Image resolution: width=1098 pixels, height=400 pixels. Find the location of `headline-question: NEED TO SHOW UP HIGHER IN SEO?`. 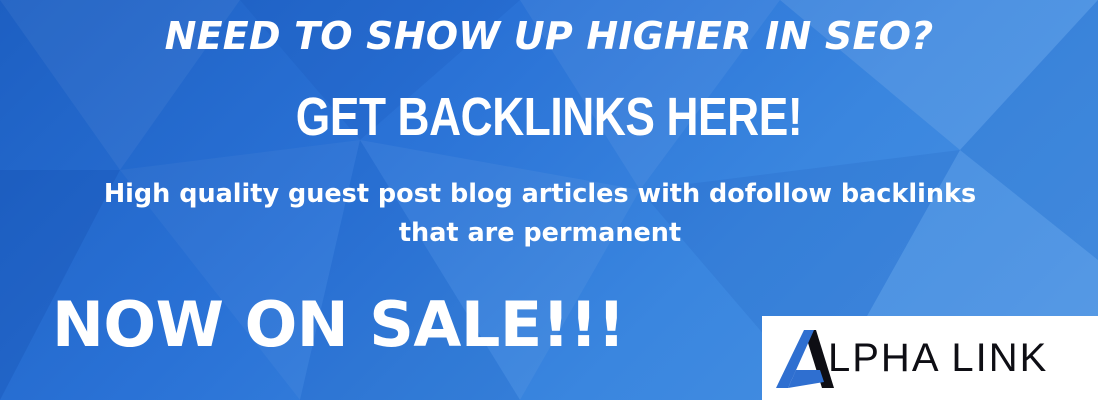

headline-question: NEED TO SHOW UP HIGHER IN SEO? is located at coordinates (549, 36).